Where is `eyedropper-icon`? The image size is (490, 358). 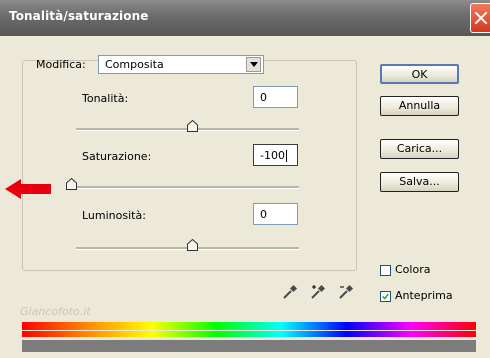 eyedropper-icon is located at coordinates (290, 292).